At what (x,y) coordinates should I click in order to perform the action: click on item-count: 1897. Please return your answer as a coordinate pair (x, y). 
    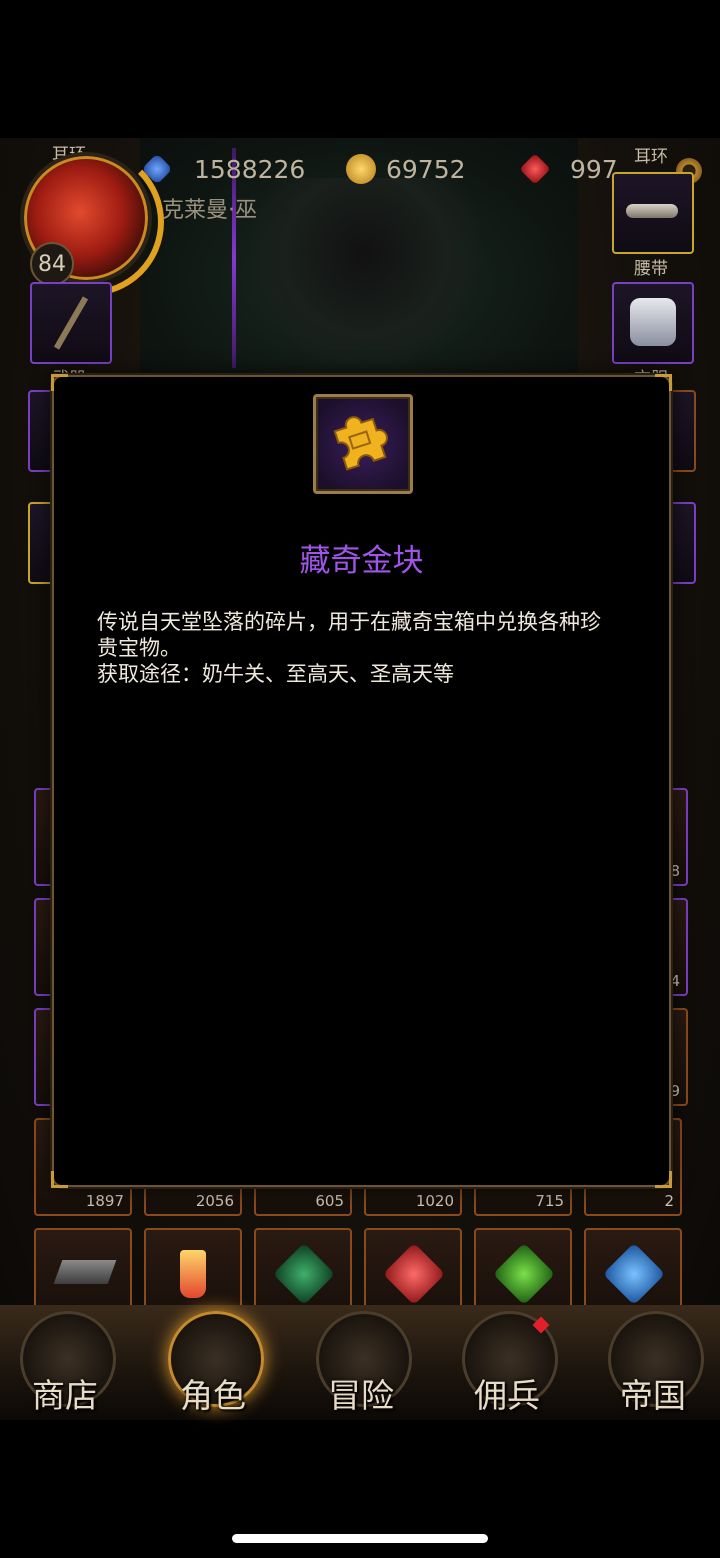
    Looking at the image, I should click on (104, 1201).